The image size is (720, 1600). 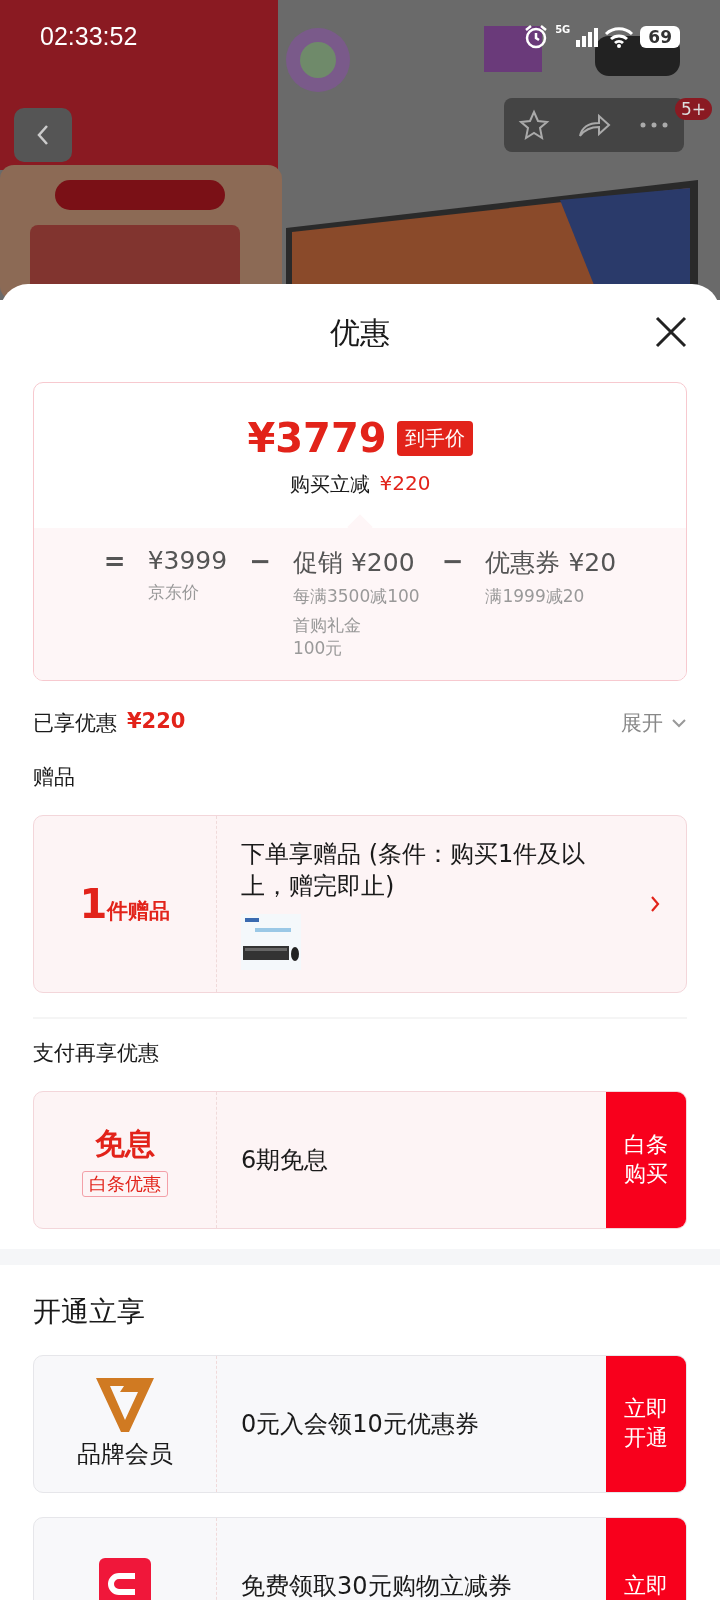 I want to click on offer-head: 品牌会员, so click(x=125, y=1454).